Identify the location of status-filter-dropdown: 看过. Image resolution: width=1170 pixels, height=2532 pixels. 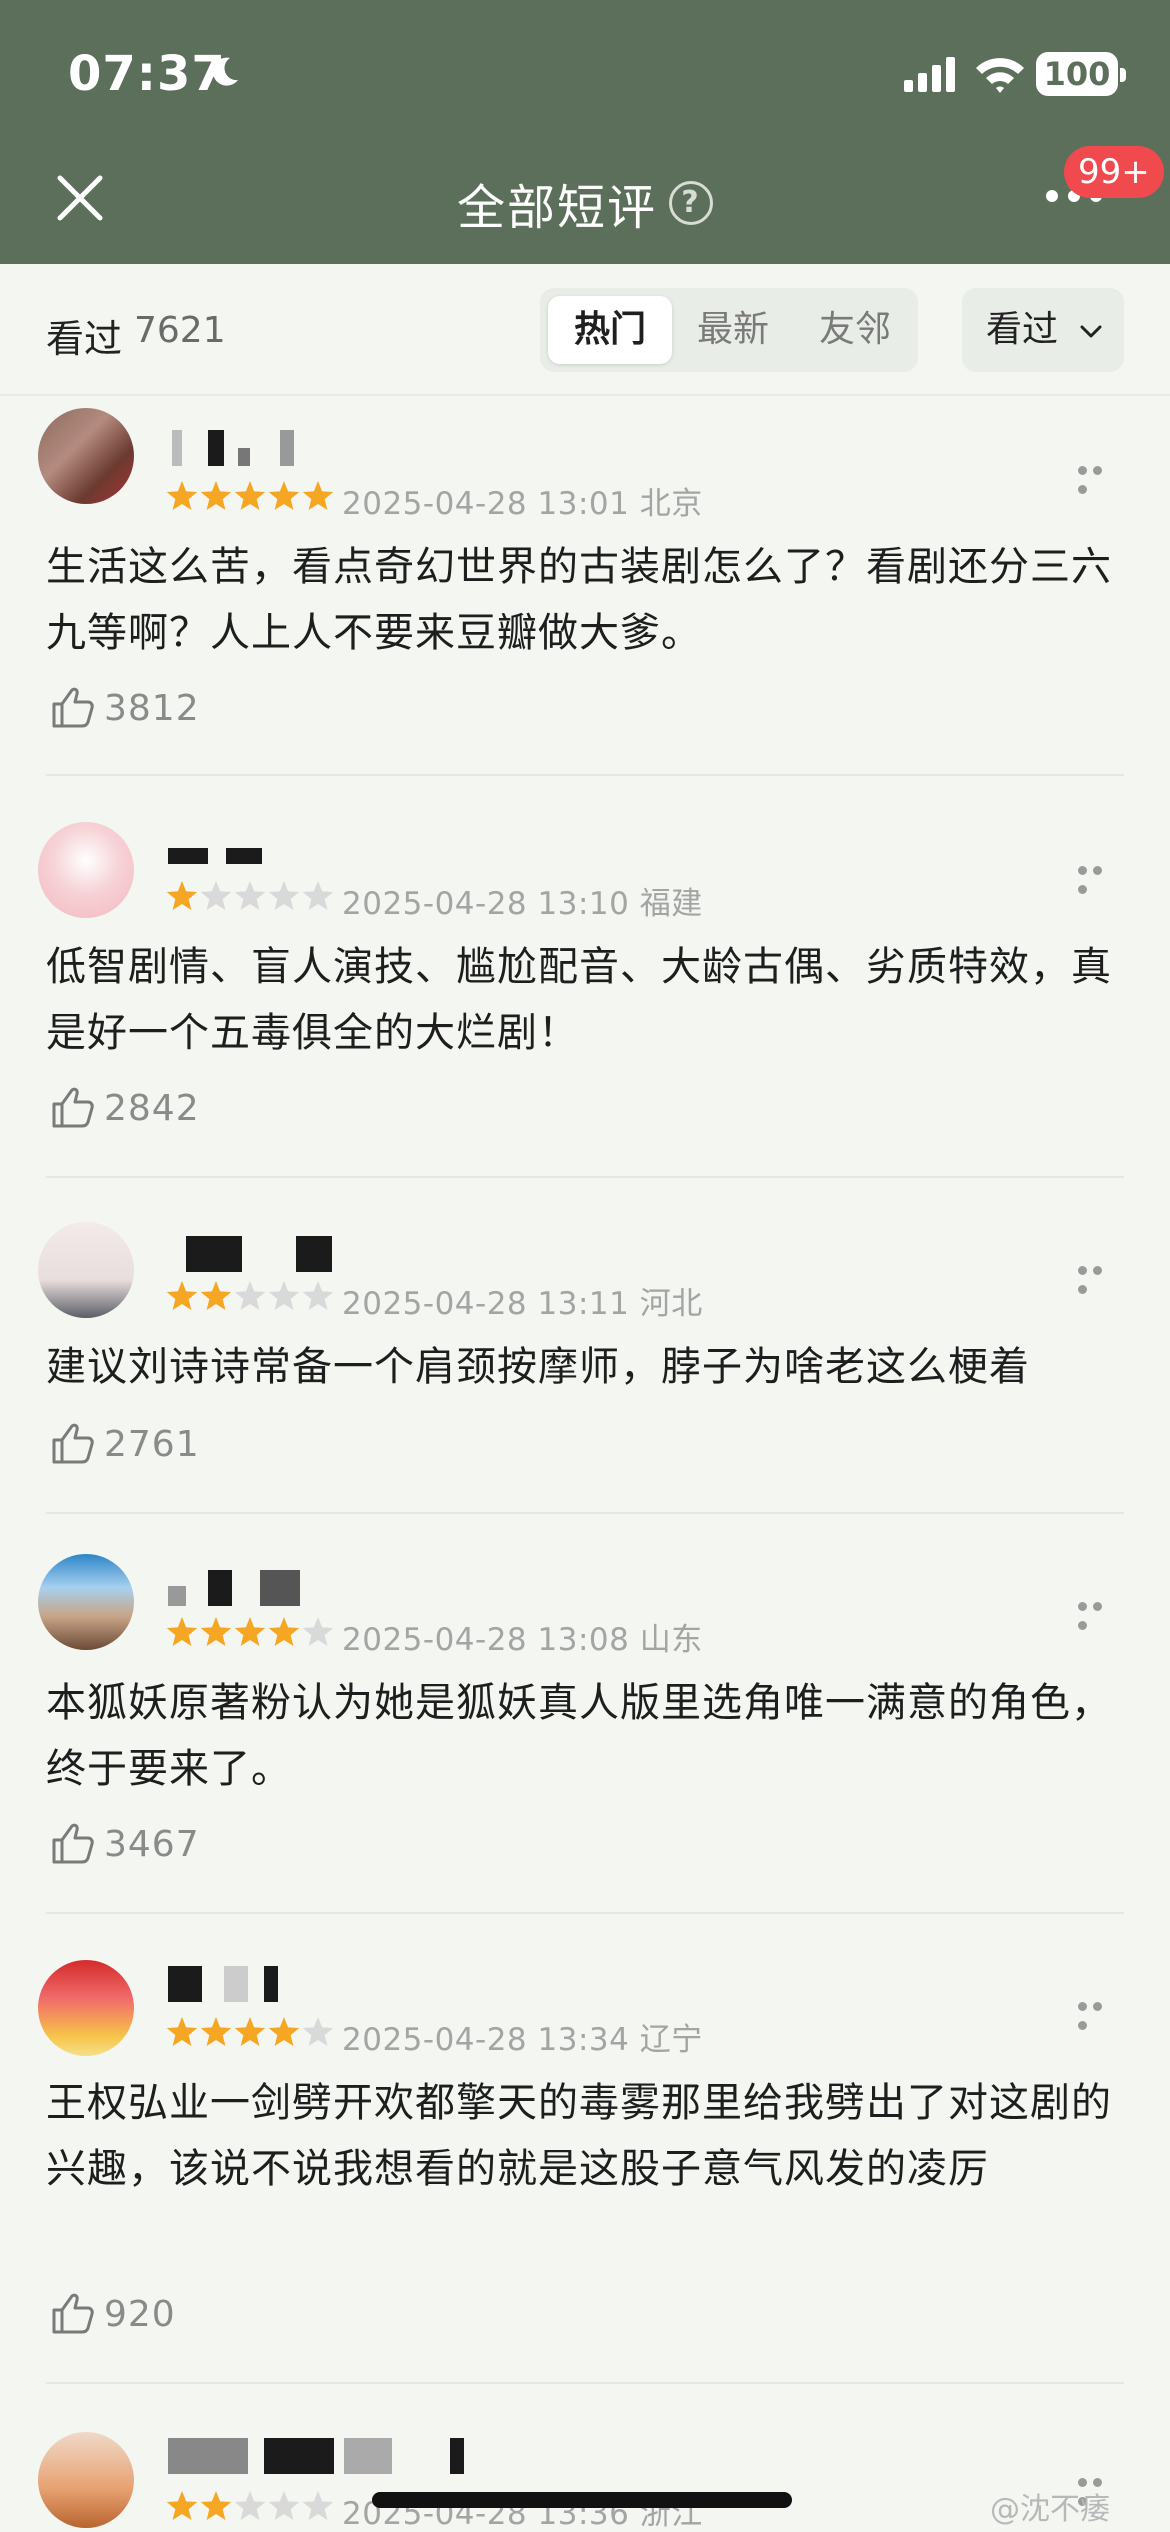
(1043, 330).